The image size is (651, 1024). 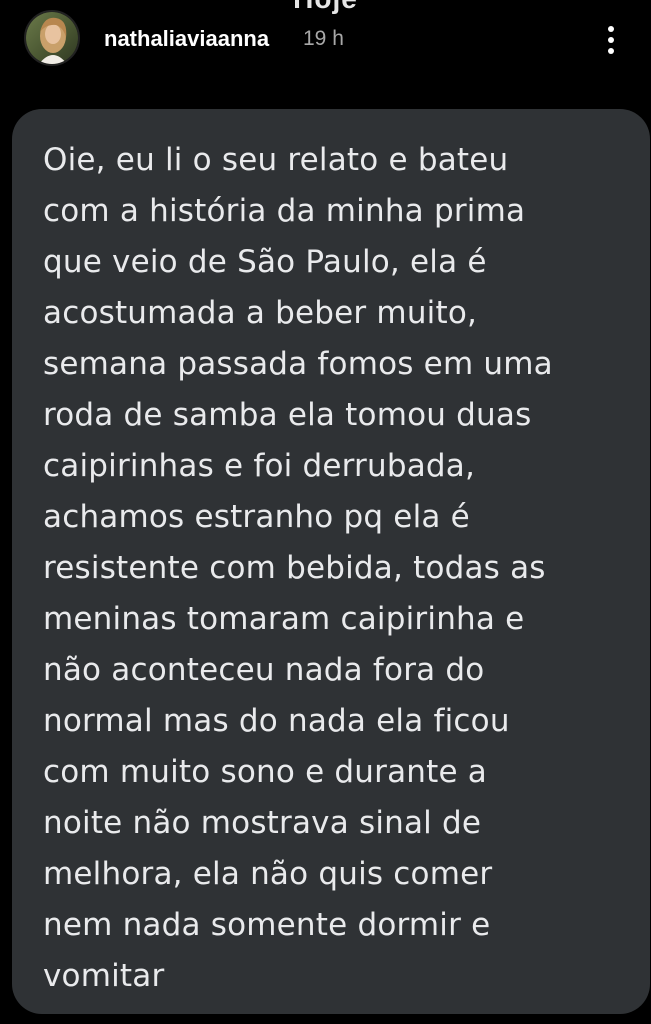 I want to click on vertical-dots-icon, so click(x=611, y=29).